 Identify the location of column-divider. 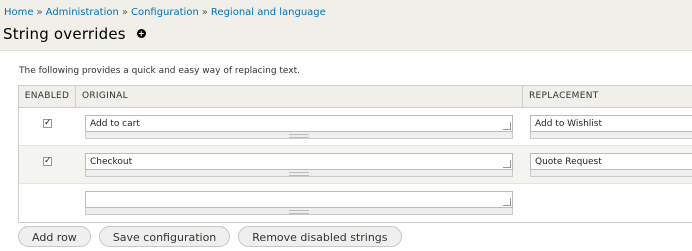
(522, 96).